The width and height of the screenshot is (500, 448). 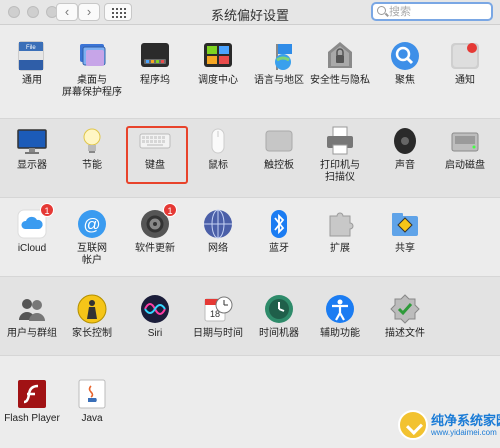 I want to click on notifications-icon, so click(x=465, y=56).